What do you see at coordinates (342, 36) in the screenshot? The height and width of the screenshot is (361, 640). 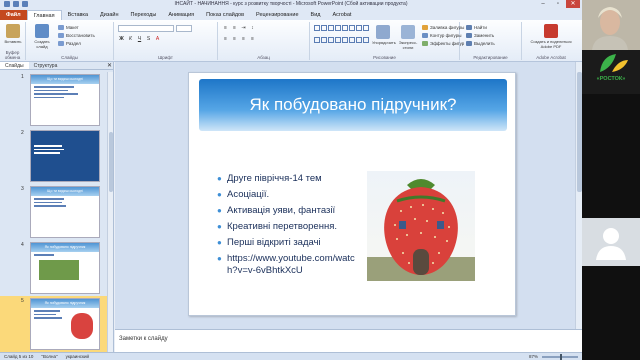 I see `shapes-gallery` at bounding box center [342, 36].